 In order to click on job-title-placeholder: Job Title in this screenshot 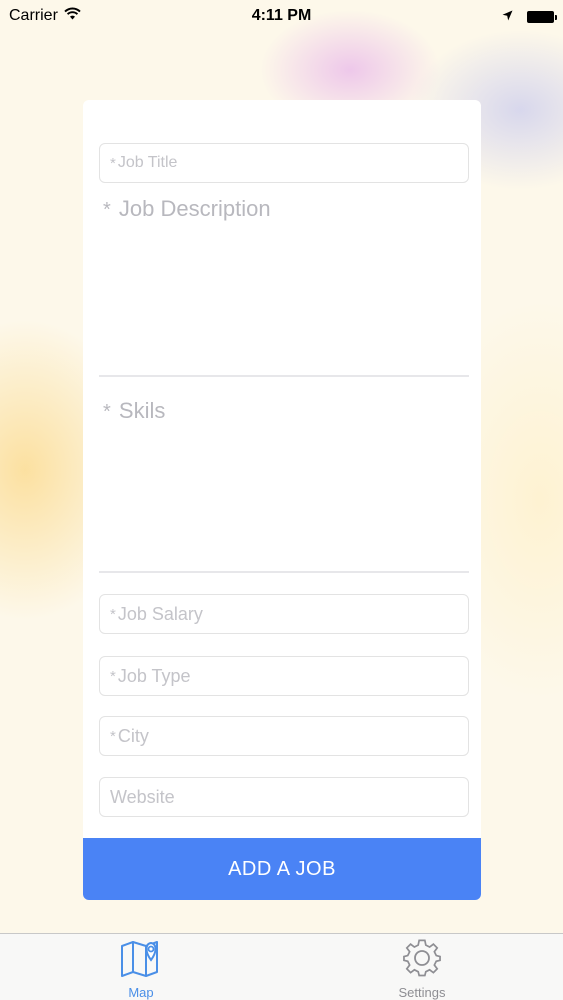, I will do `click(147, 162)`.